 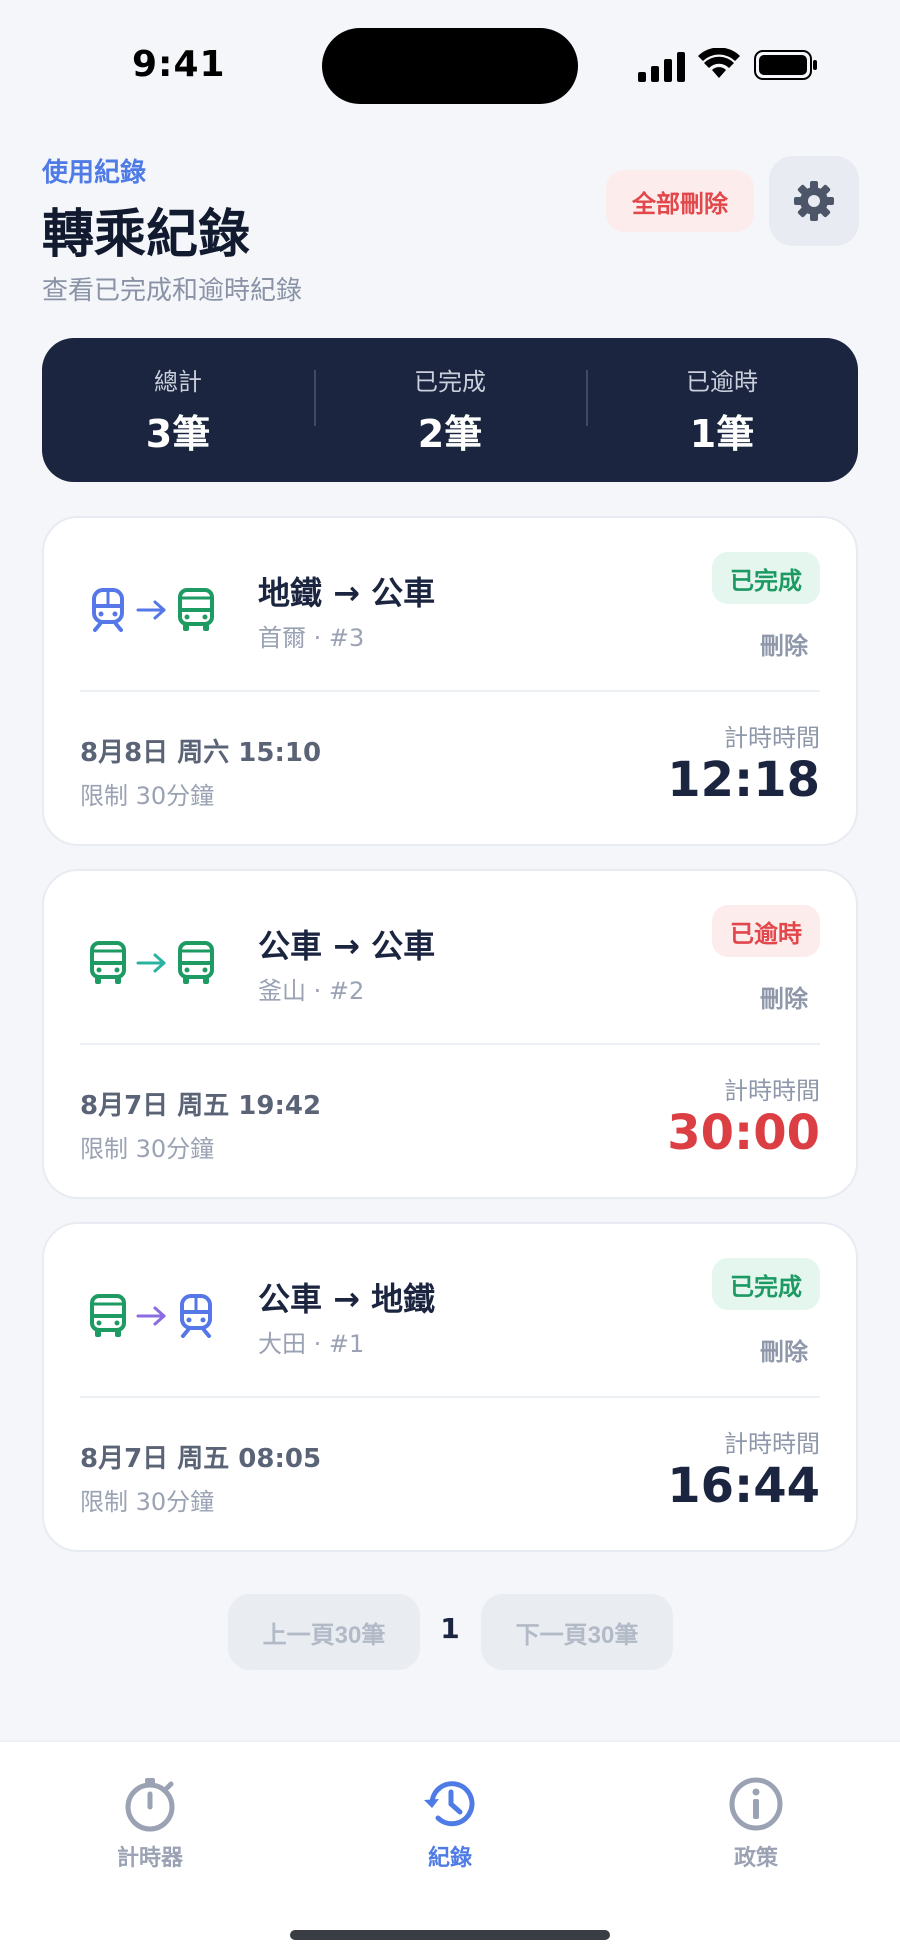 What do you see at coordinates (450, 232) in the screenshot?
I see `page-header: 使用紀錄 轉乘紀錄 查看已完成和逾時紀錄 全部刪除` at bounding box center [450, 232].